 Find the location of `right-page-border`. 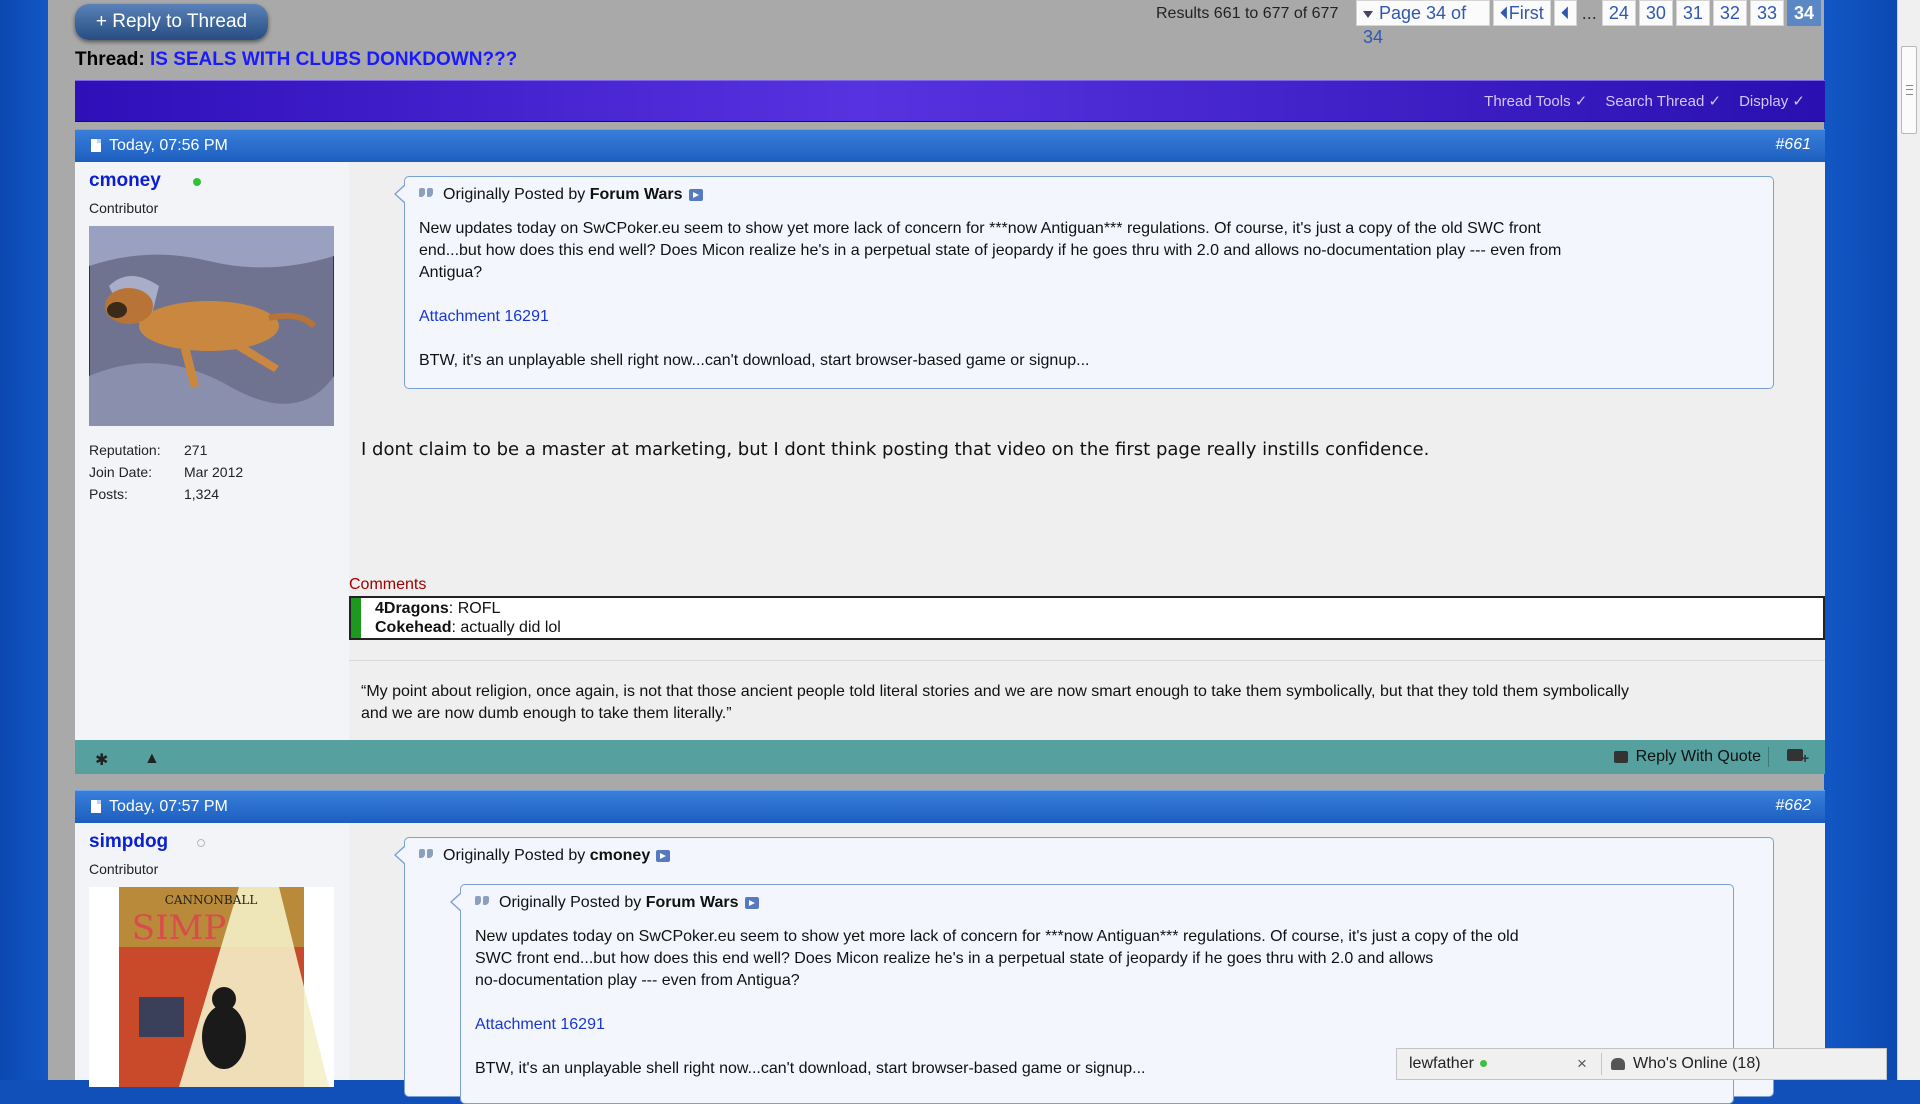

right-page-border is located at coordinates (1862, 540).